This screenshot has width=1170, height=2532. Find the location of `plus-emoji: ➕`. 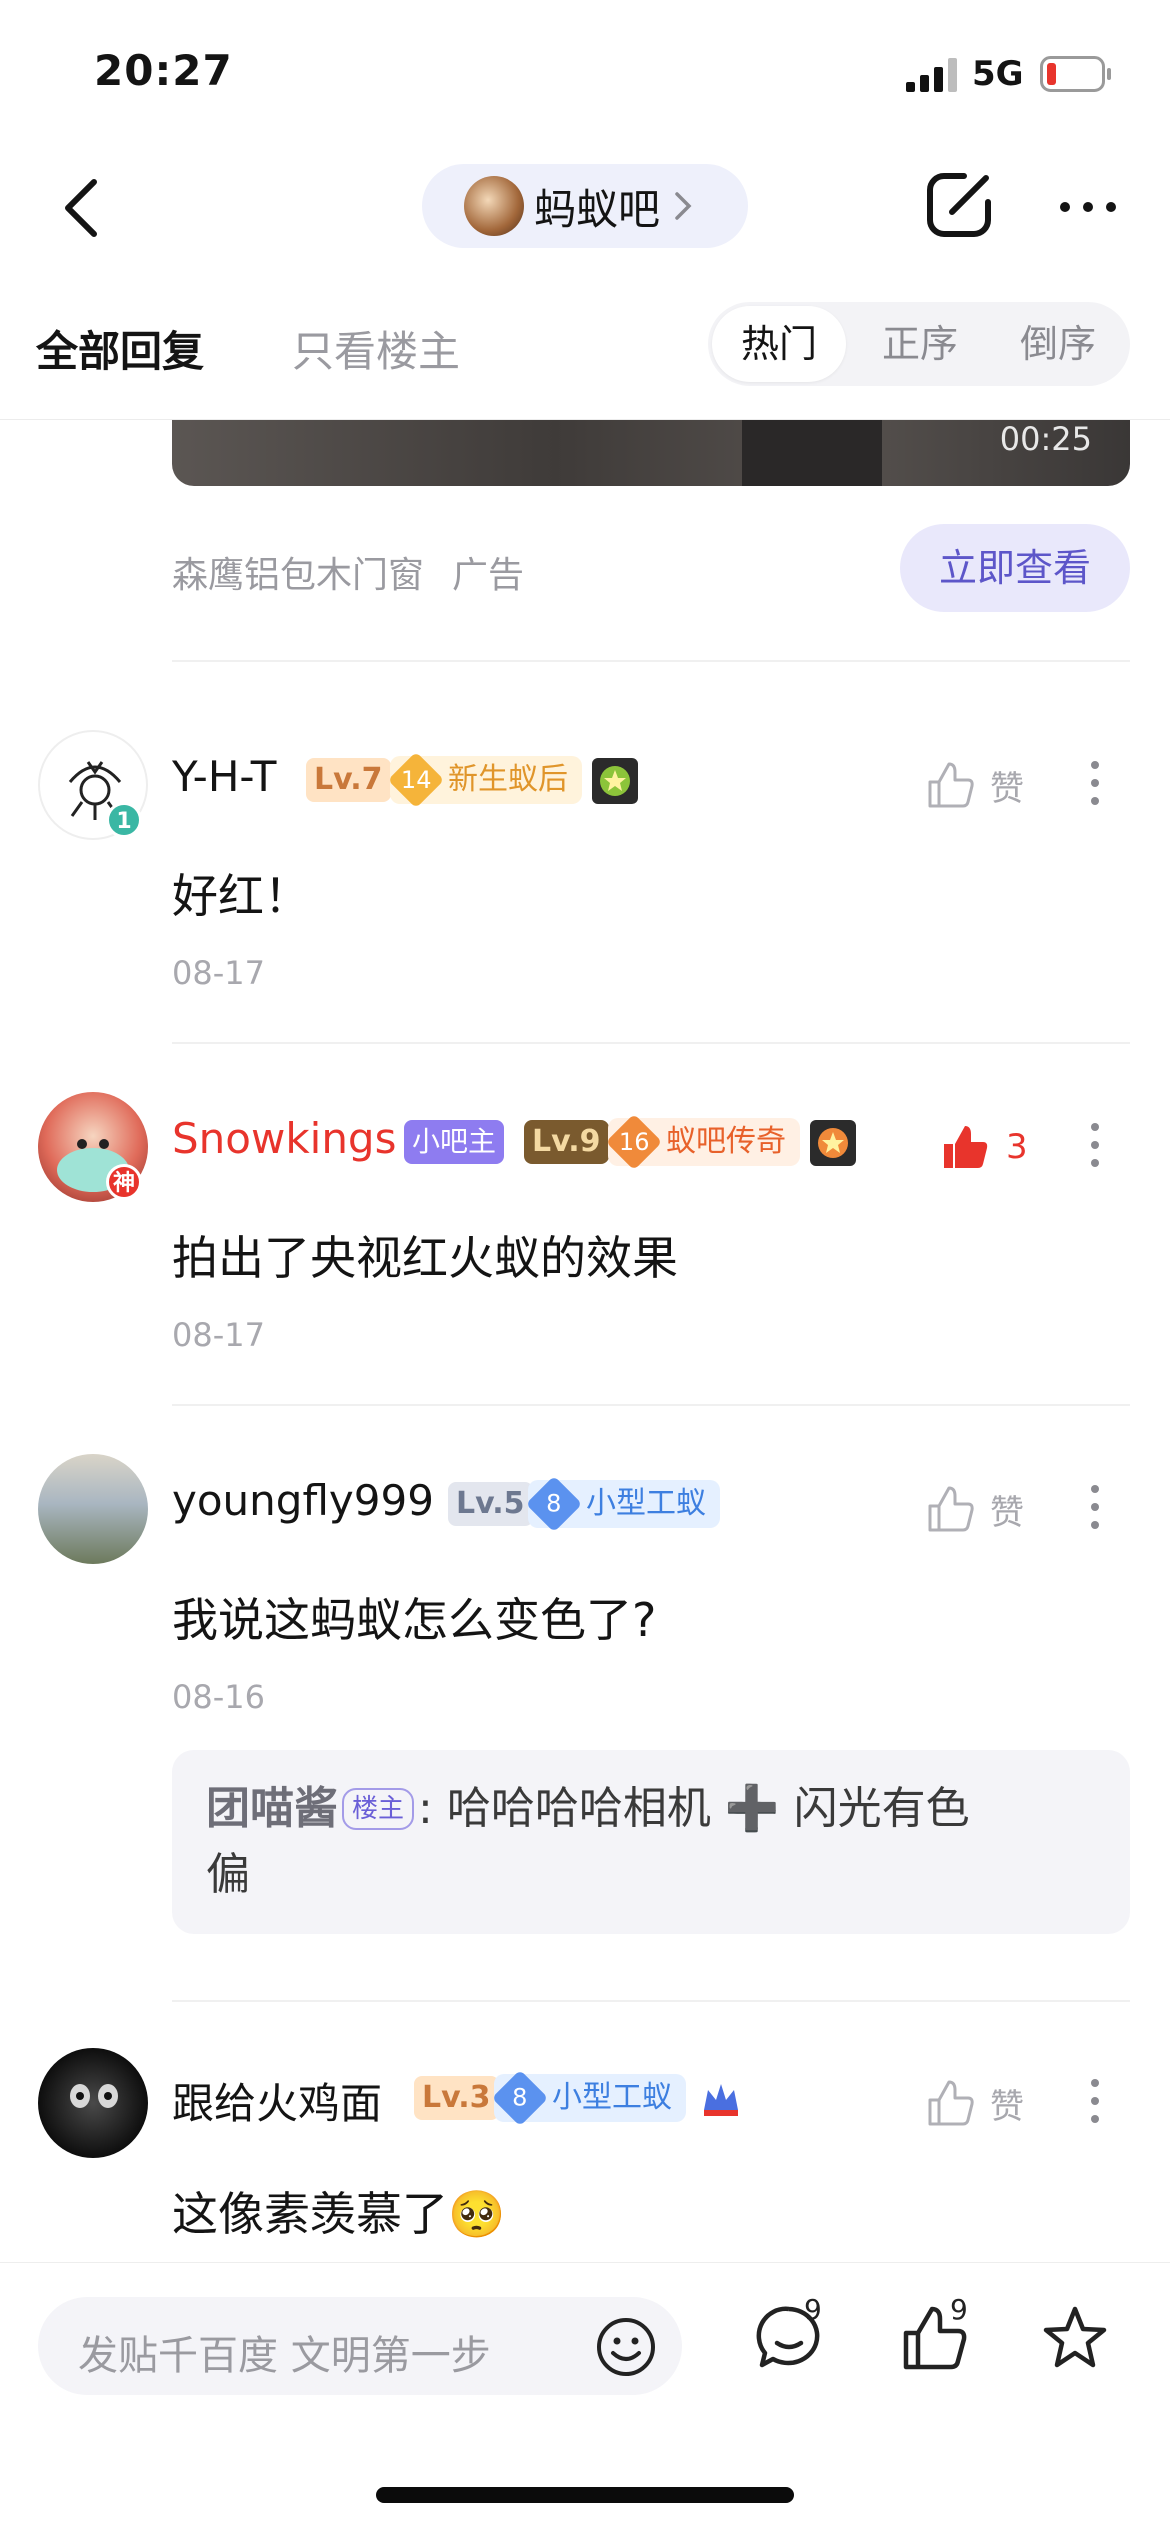

plus-emoji: ➕ is located at coordinates (752, 1808).